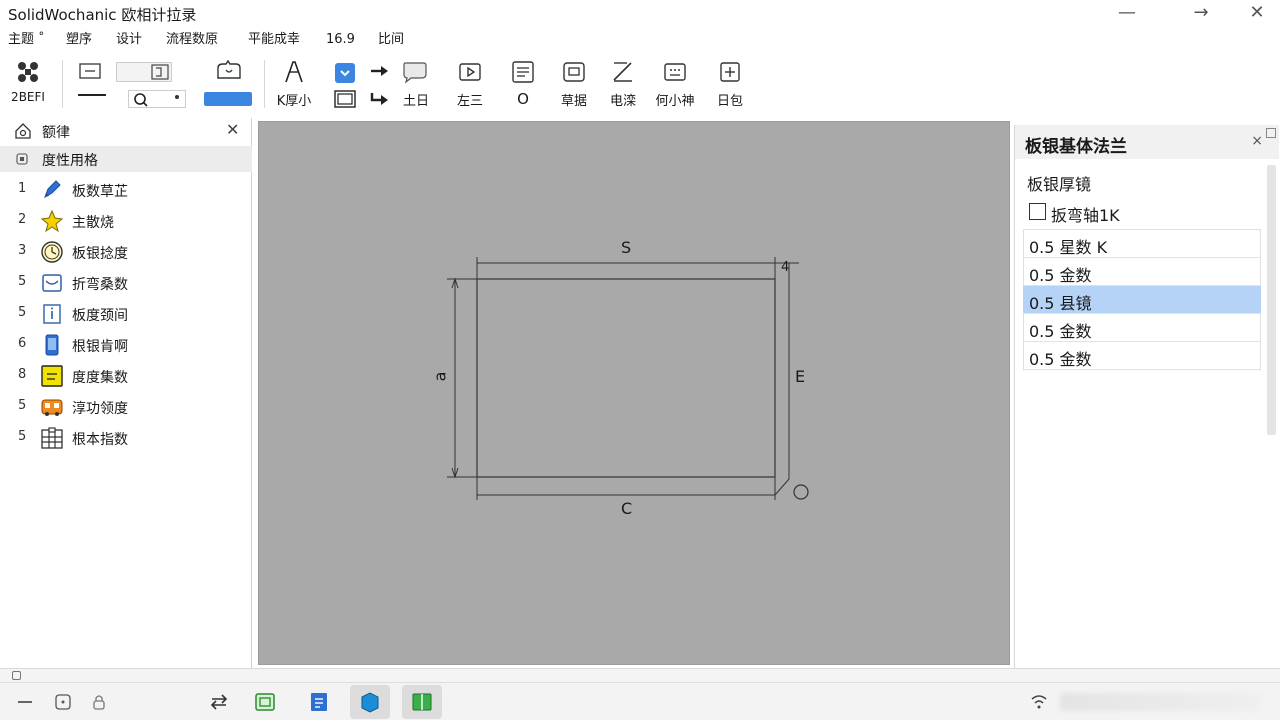  Describe the element at coordinates (52, 407) in the screenshot. I see `bus-icon` at that location.